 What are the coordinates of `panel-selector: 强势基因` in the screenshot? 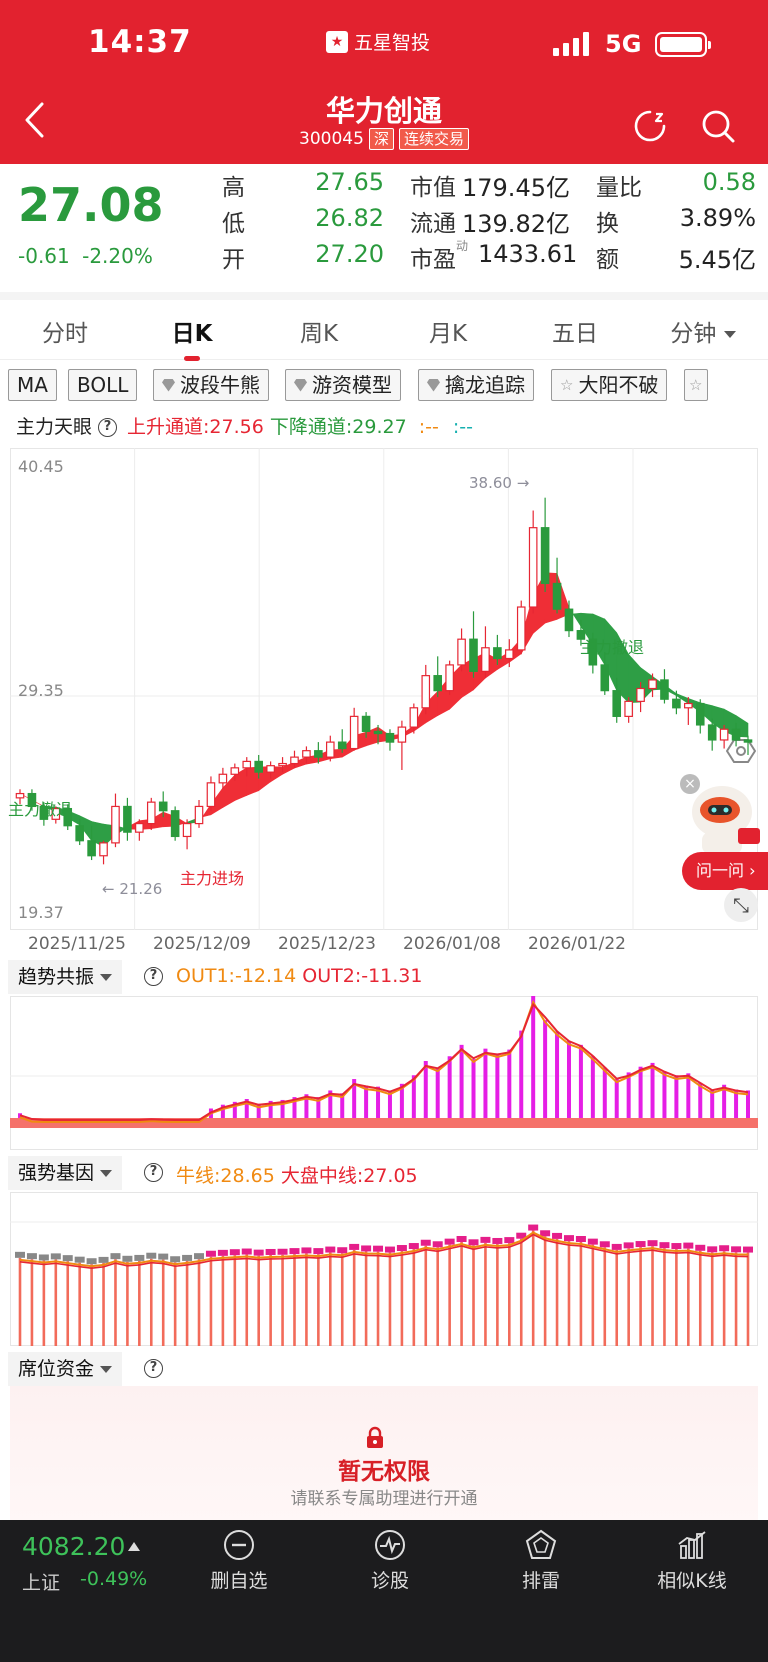 It's located at (65, 1173).